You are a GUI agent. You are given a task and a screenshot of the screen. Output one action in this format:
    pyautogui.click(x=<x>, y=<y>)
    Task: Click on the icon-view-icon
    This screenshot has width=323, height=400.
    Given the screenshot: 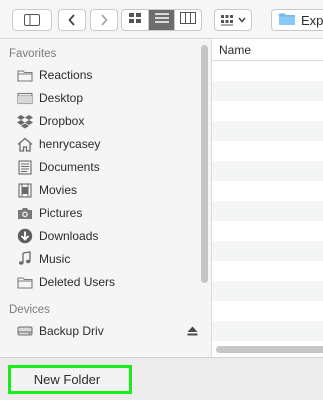 What is the action you would take?
    pyautogui.click(x=135, y=20)
    